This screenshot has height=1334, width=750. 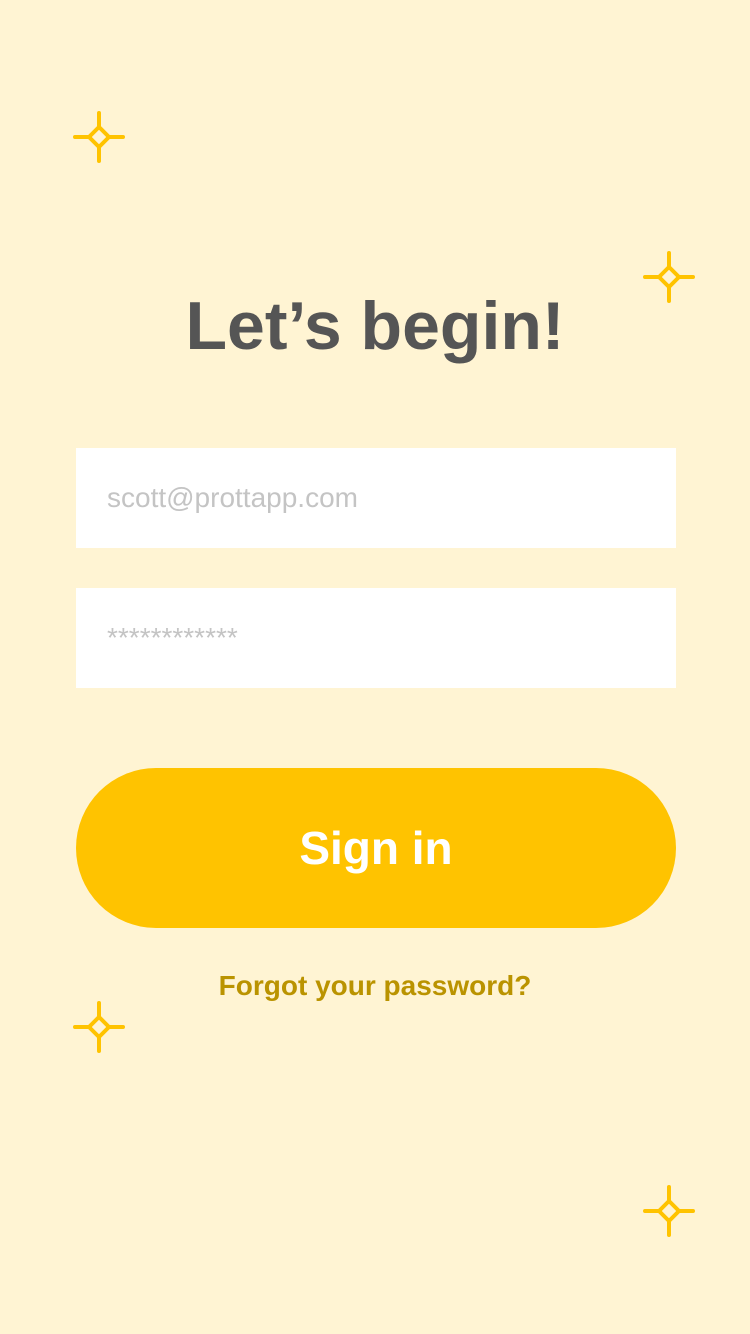 What do you see at coordinates (375, 986) in the screenshot?
I see `forgot-password-link: Forgot your password?` at bounding box center [375, 986].